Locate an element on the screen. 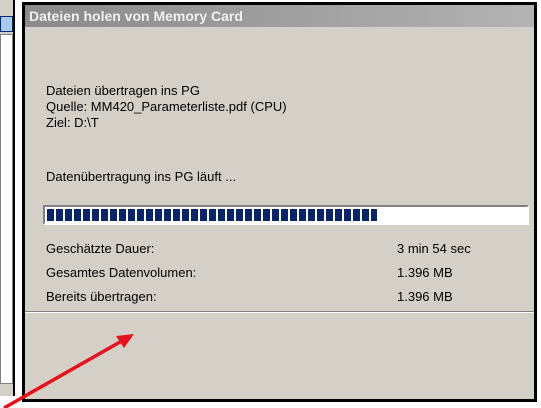 This screenshot has height=408, width=541. progress-fill is located at coordinates (212, 215).